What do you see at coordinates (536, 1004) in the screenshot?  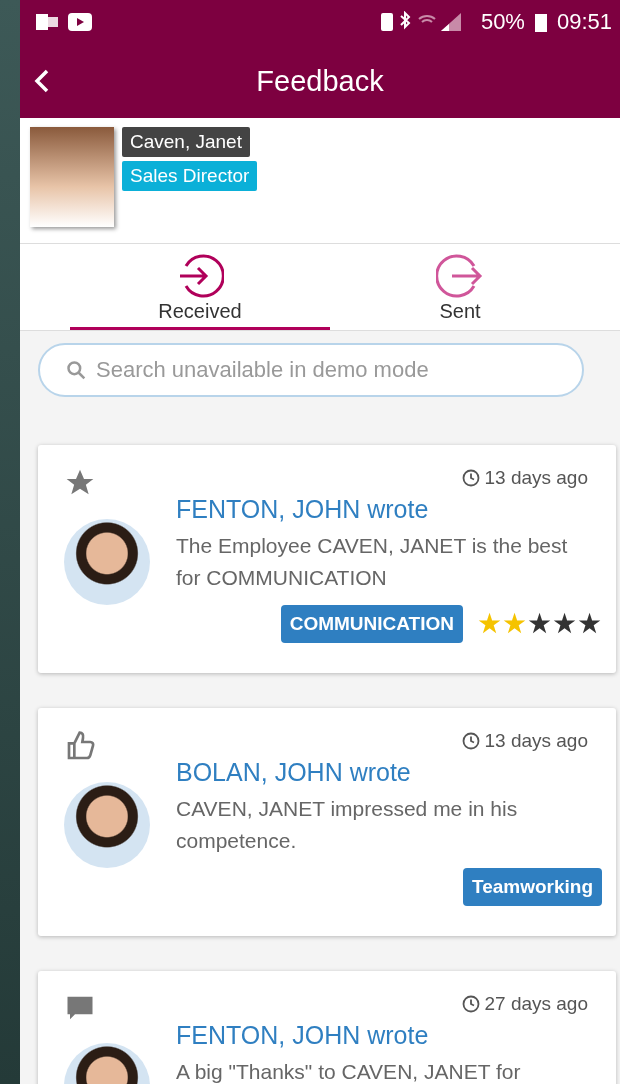 I see `time-ago-text: 27 days ago` at bounding box center [536, 1004].